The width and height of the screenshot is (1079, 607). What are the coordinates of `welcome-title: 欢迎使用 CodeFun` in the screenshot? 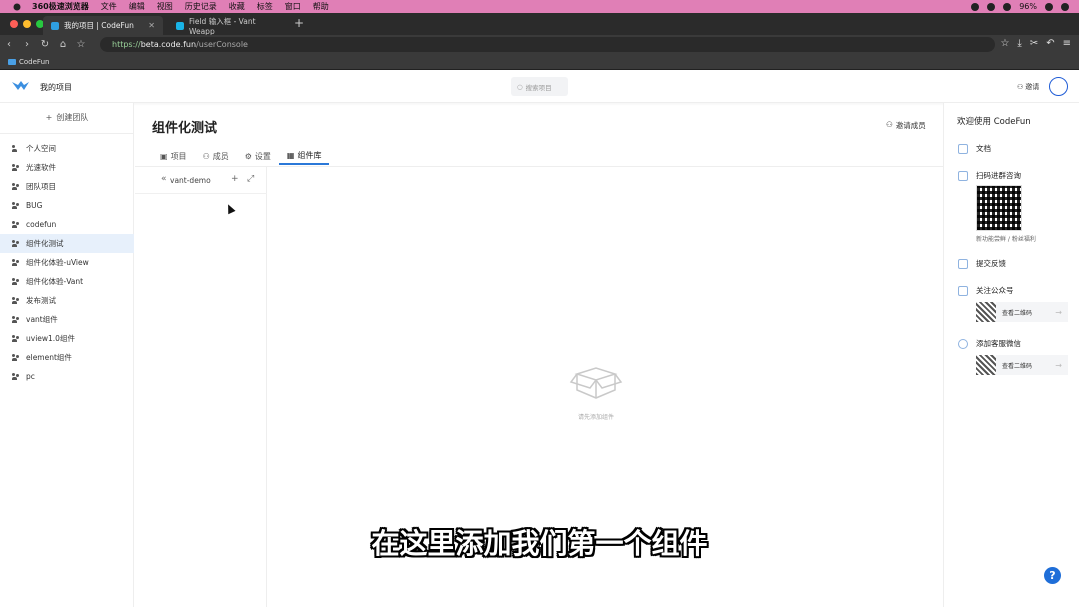 It's located at (994, 122).